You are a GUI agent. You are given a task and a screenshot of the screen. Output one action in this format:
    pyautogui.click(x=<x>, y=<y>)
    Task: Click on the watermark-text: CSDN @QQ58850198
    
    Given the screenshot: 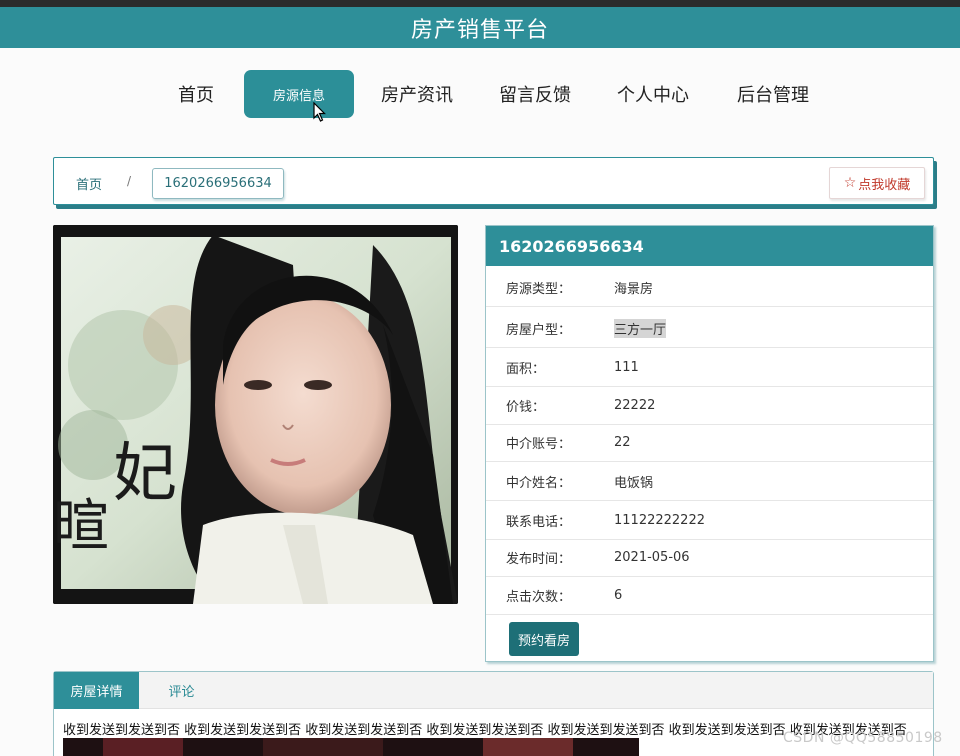 What is the action you would take?
    pyautogui.click(x=863, y=738)
    